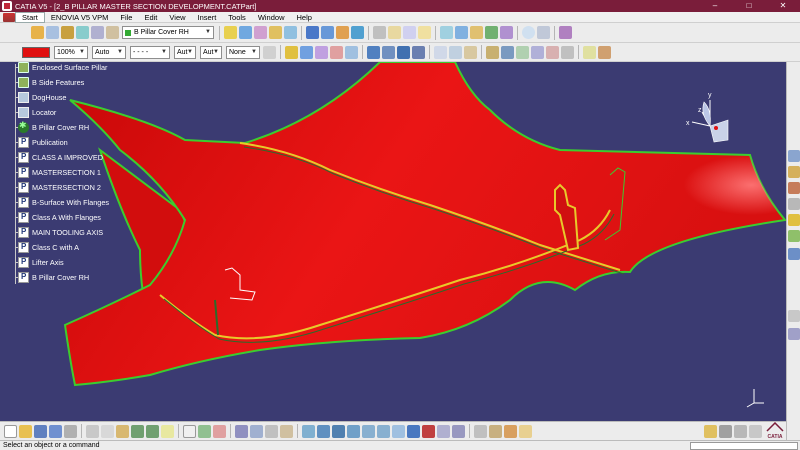 This screenshot has height=450, width=800. Describe the element at coordinates (507, 52) in the screenshot. I see `rotate-icon` at that location.